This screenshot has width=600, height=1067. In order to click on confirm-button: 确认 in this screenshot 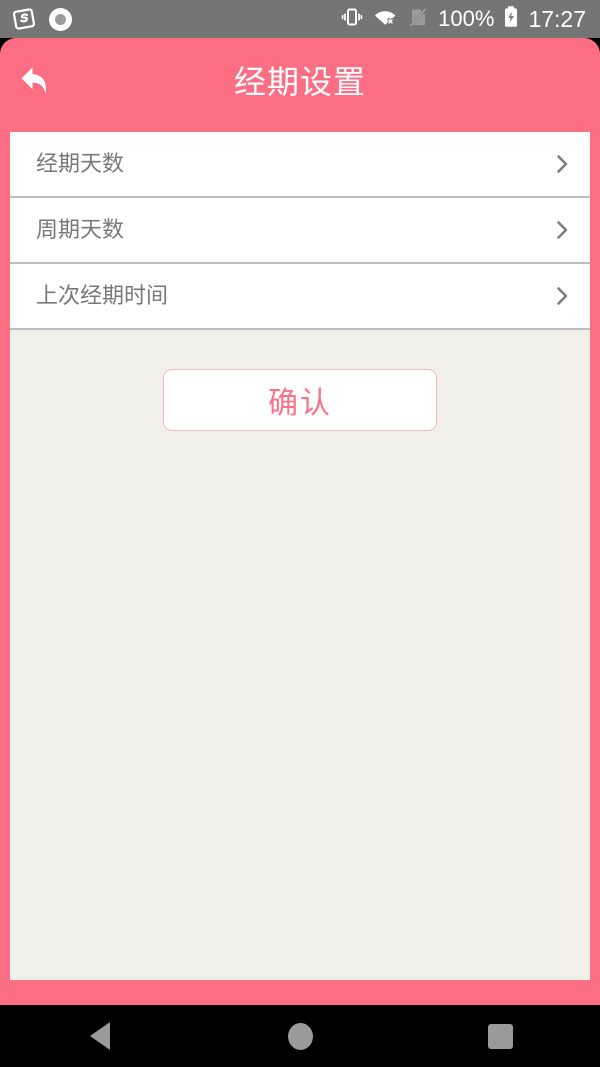, I will do `click(300, 400)`.